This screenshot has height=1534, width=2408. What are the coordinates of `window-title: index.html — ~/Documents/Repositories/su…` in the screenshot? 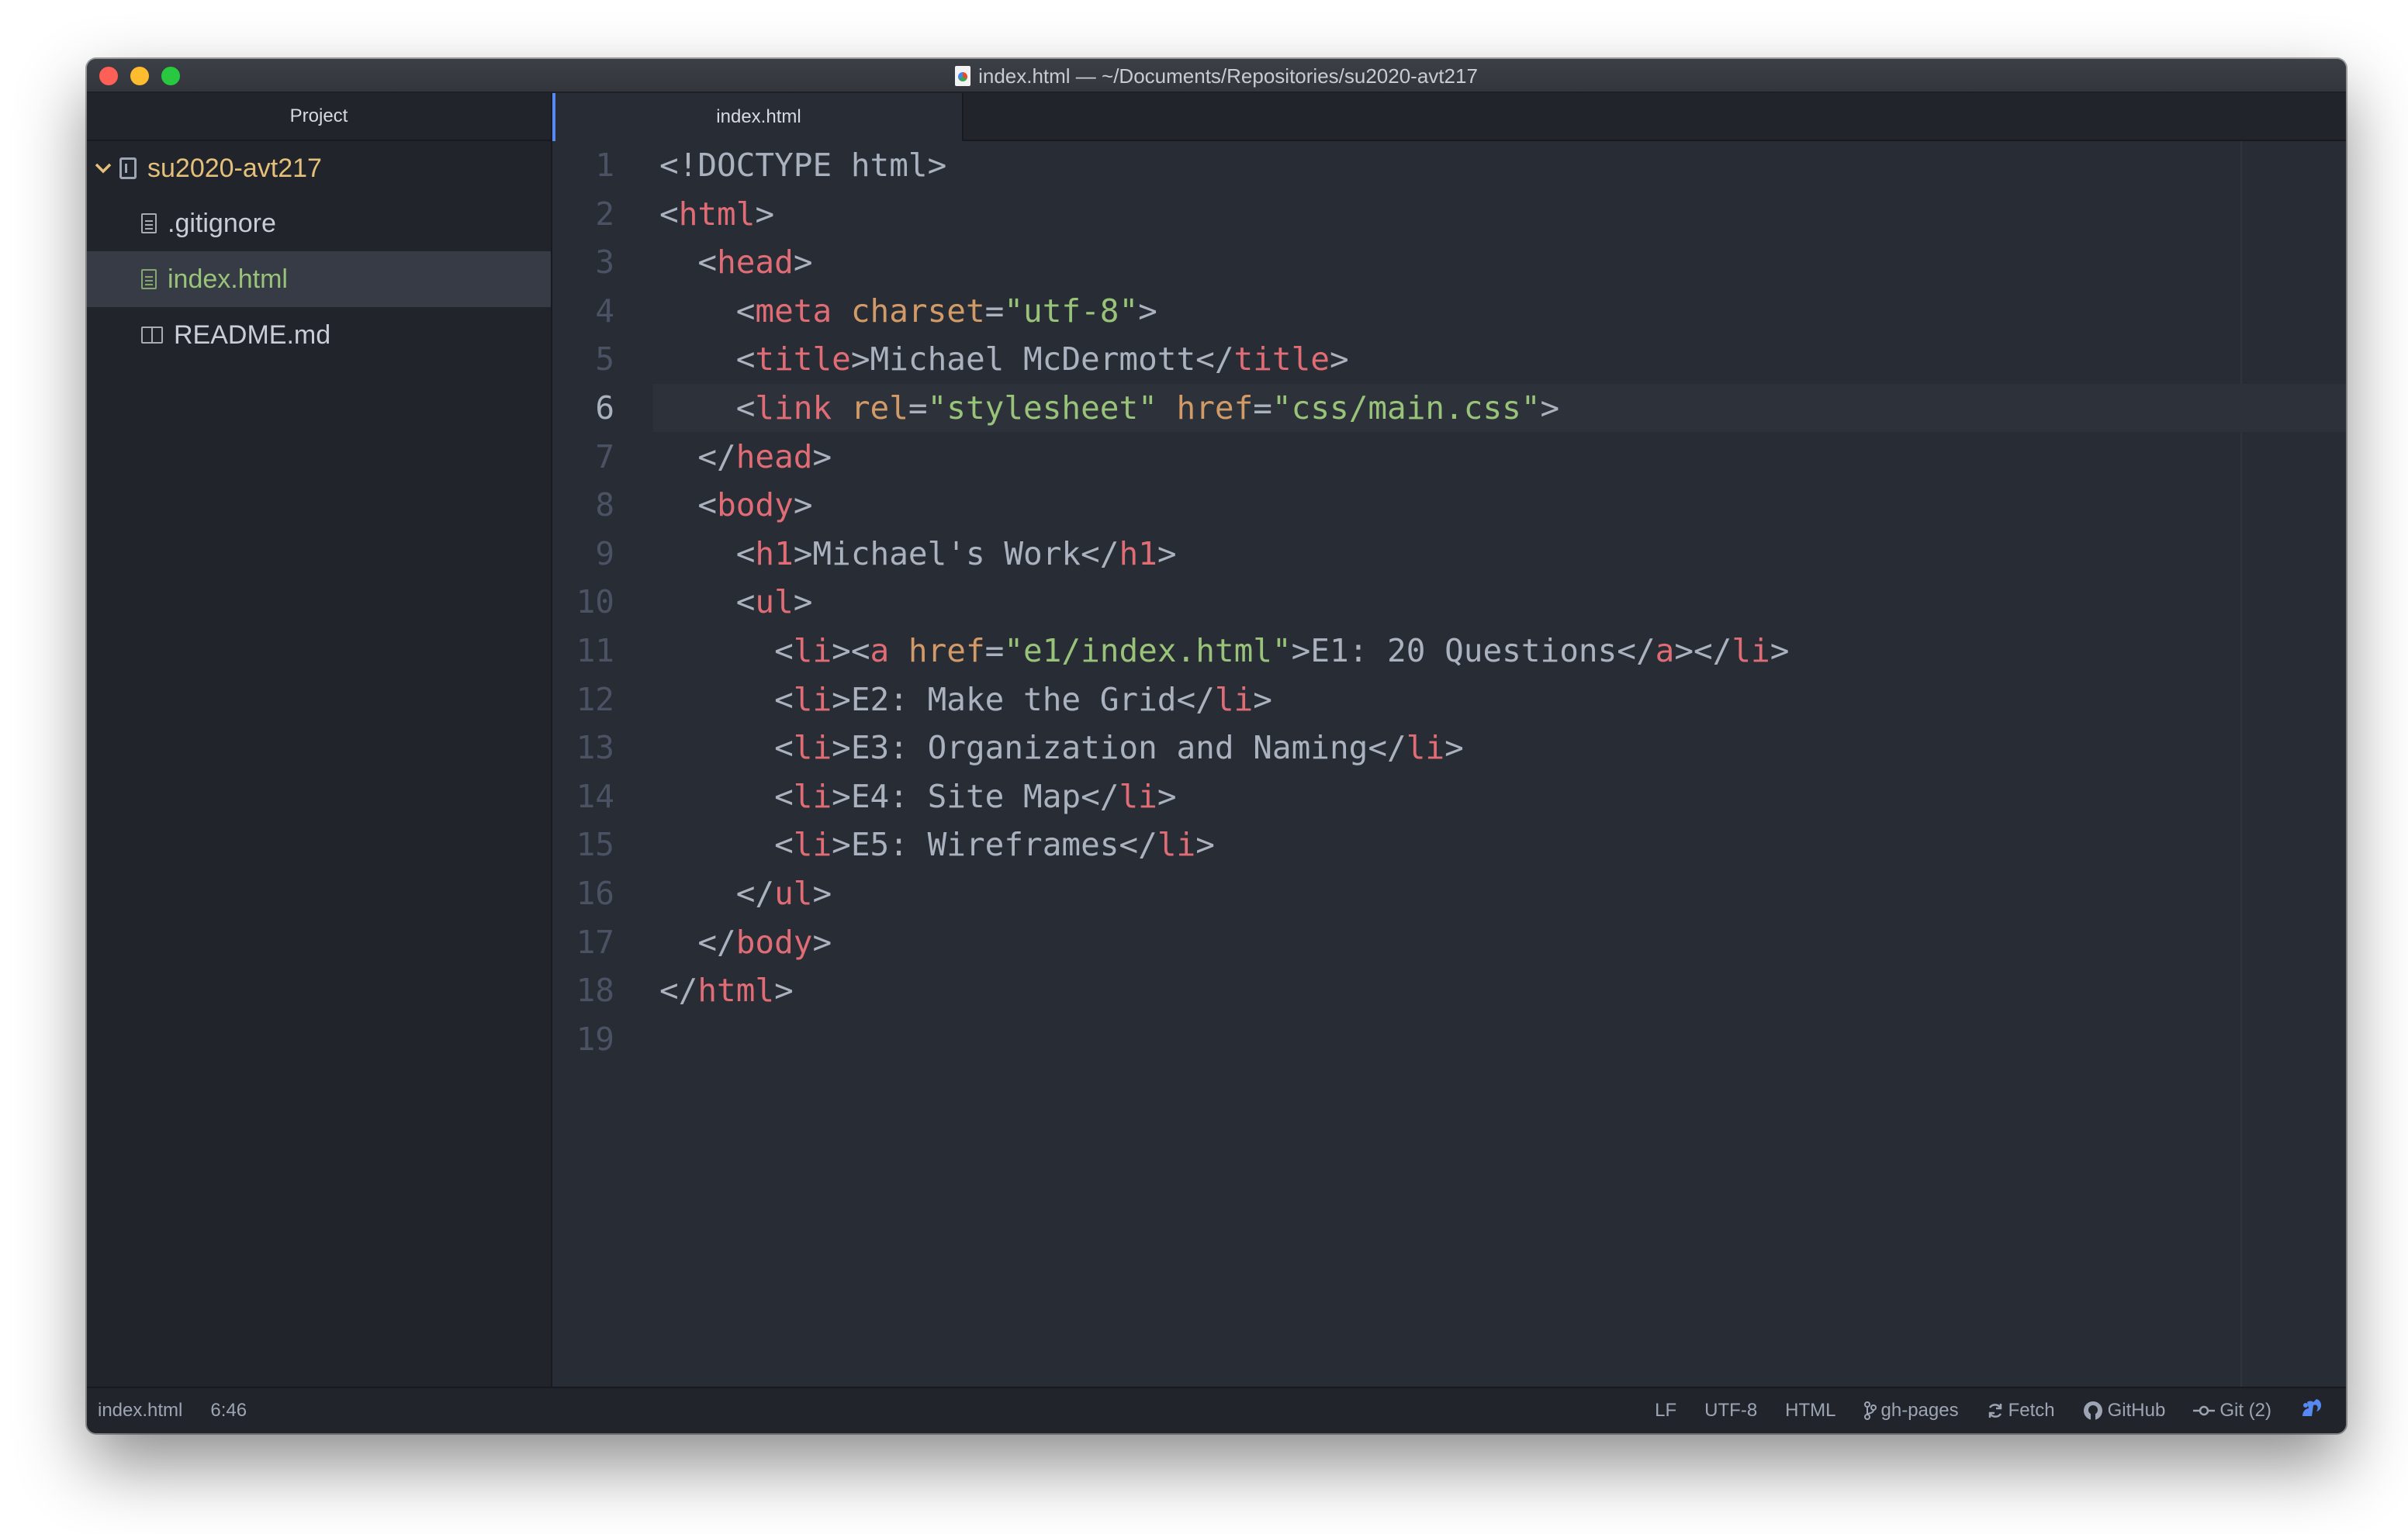 It's located at (1228, 76).